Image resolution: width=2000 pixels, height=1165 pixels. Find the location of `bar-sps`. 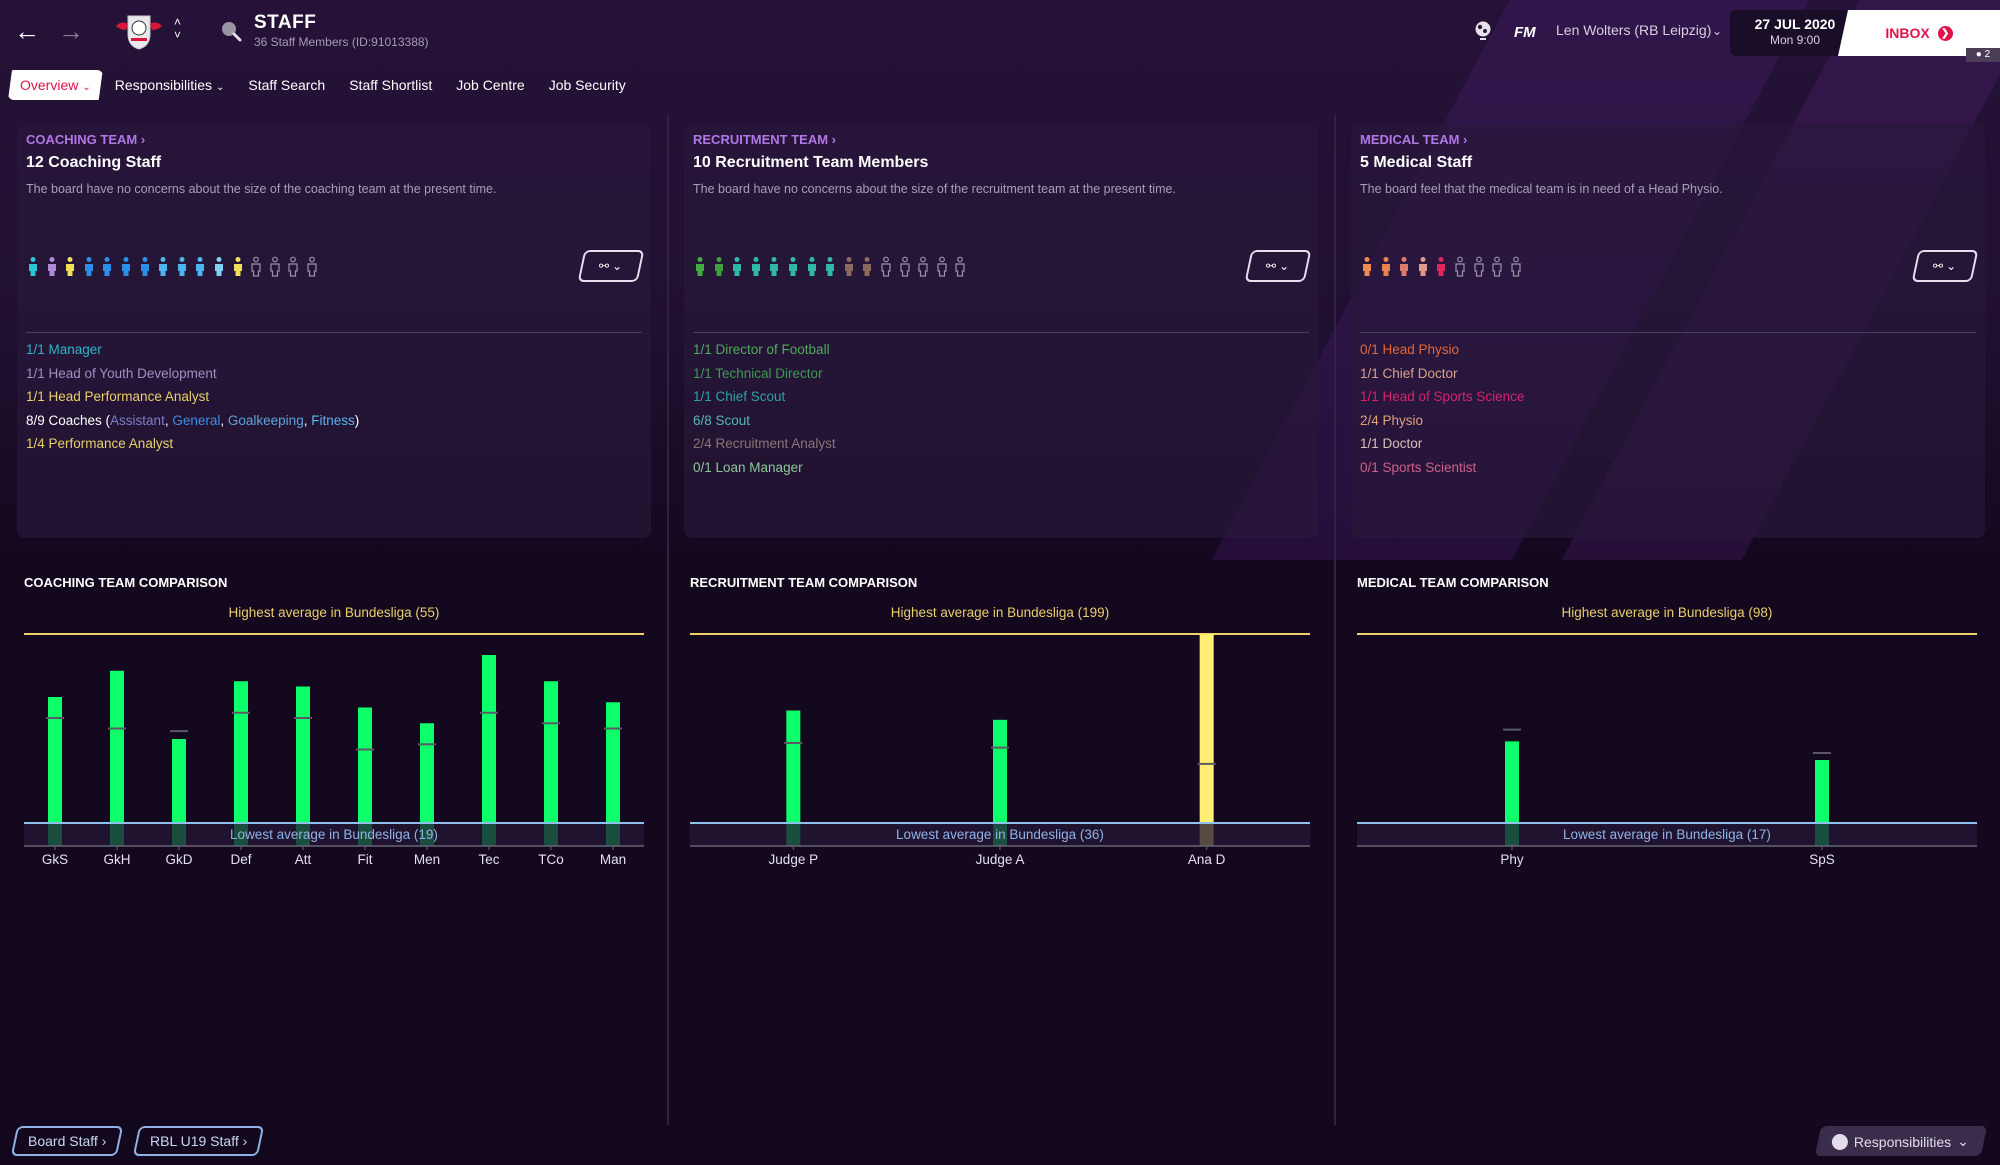

bar-sps is located at coordinates (1822, 791).